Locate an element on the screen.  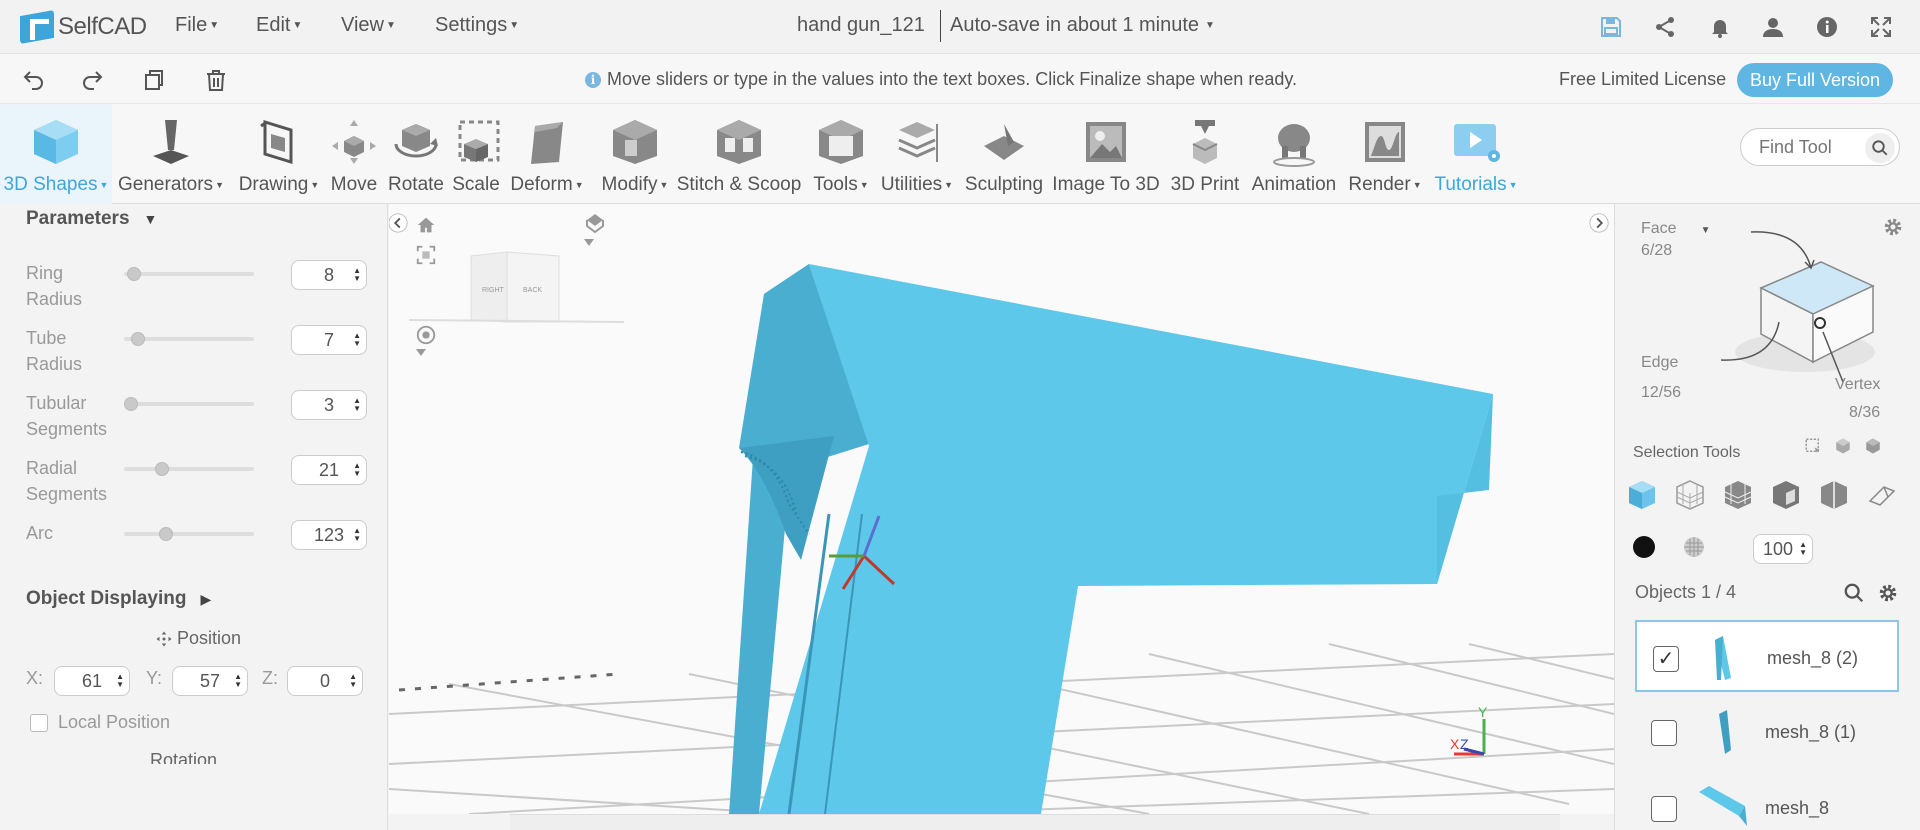
menu-edit: Edit ▼ is located at coordinates (279, 25).